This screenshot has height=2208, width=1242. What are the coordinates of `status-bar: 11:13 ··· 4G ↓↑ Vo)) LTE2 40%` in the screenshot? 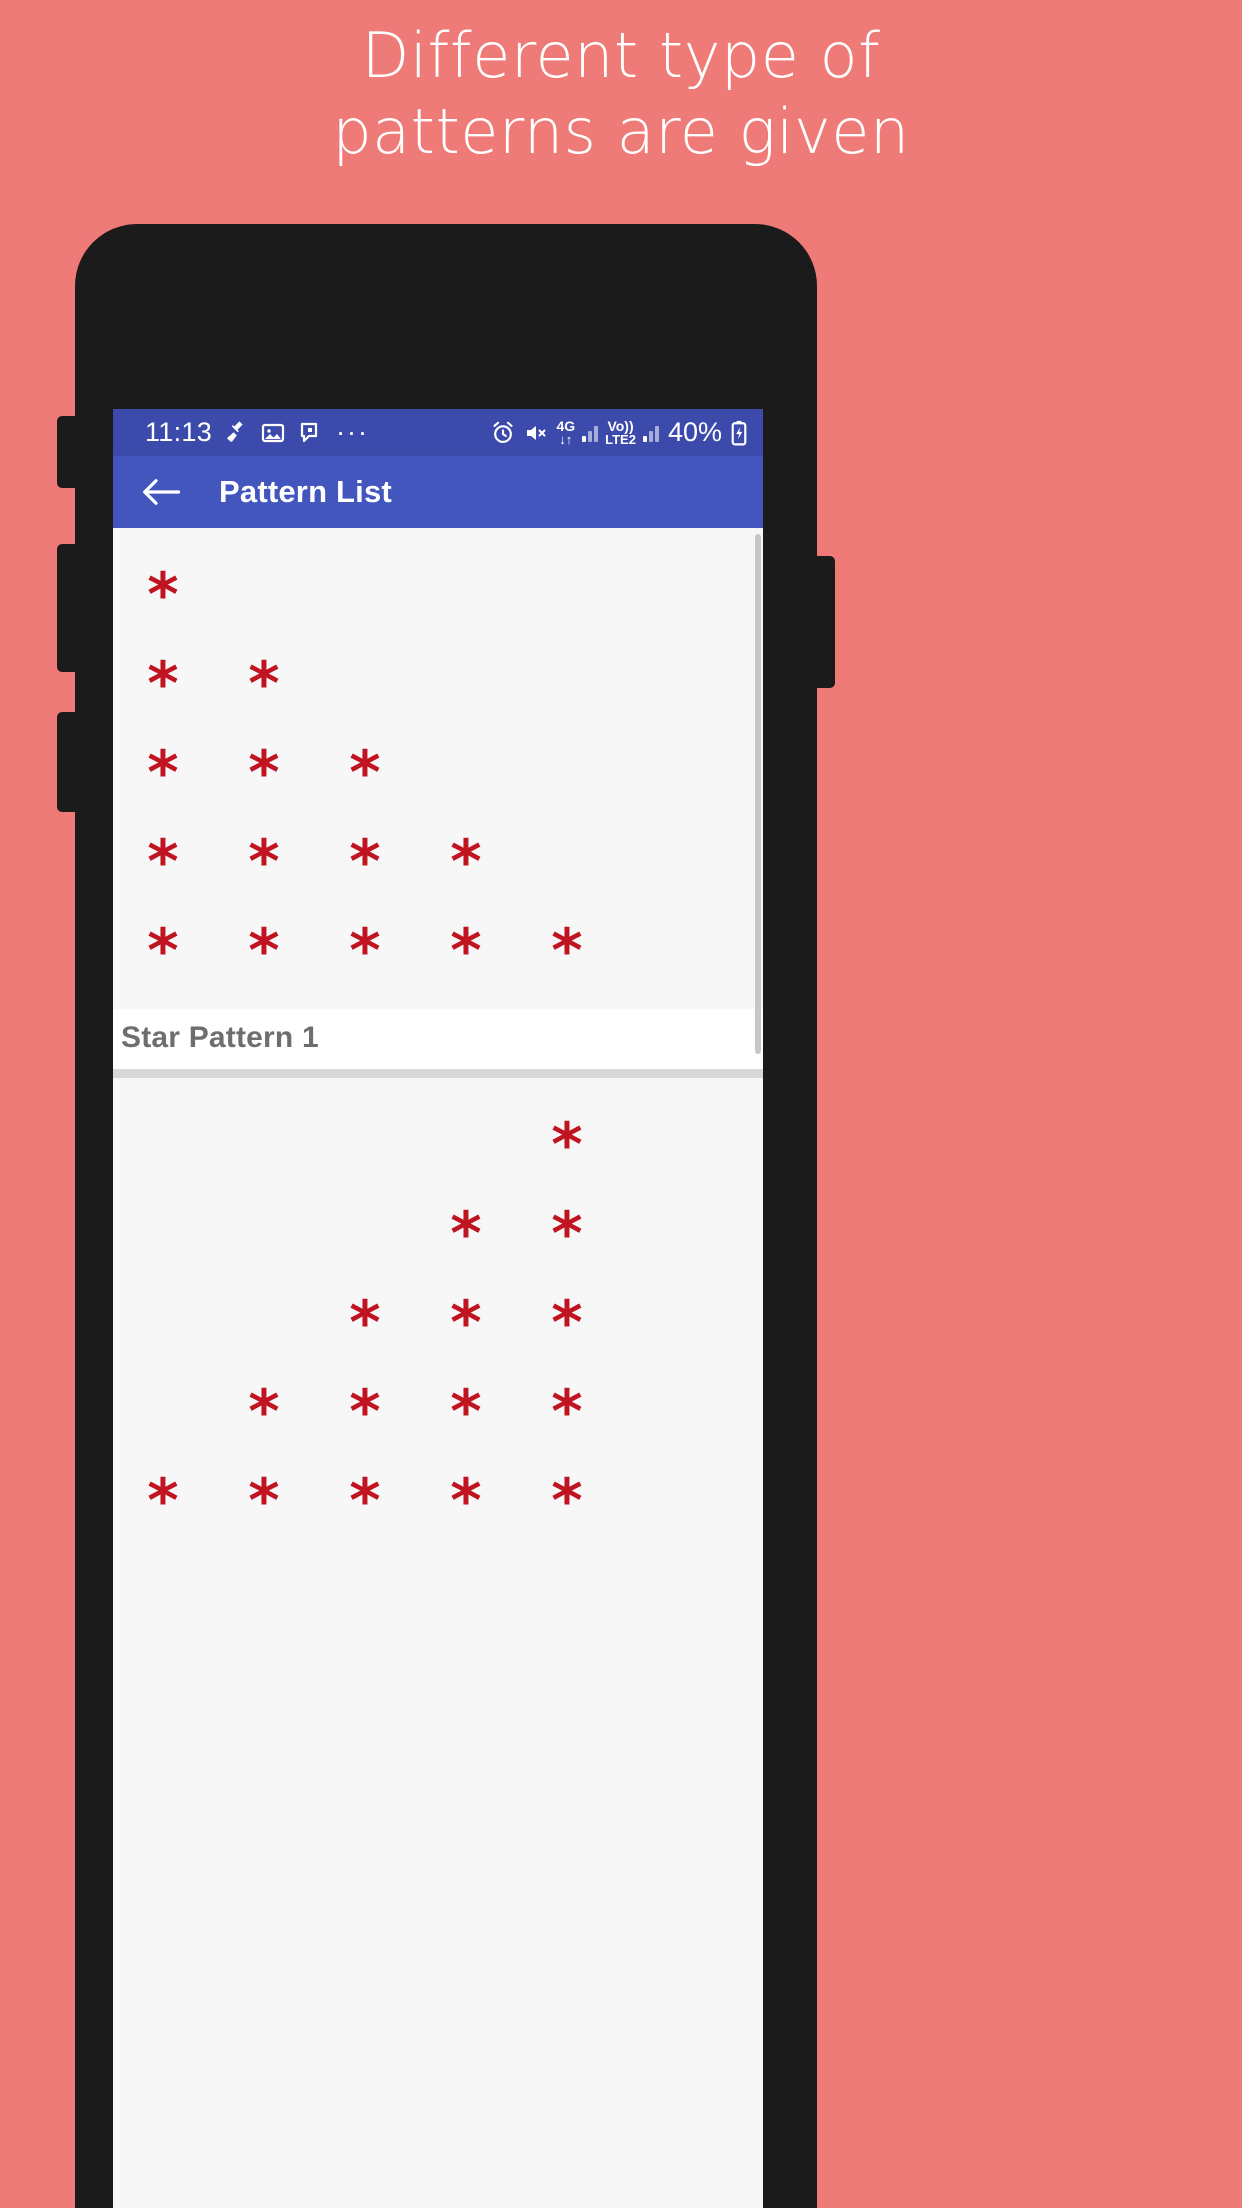 It's located at (438, 432).